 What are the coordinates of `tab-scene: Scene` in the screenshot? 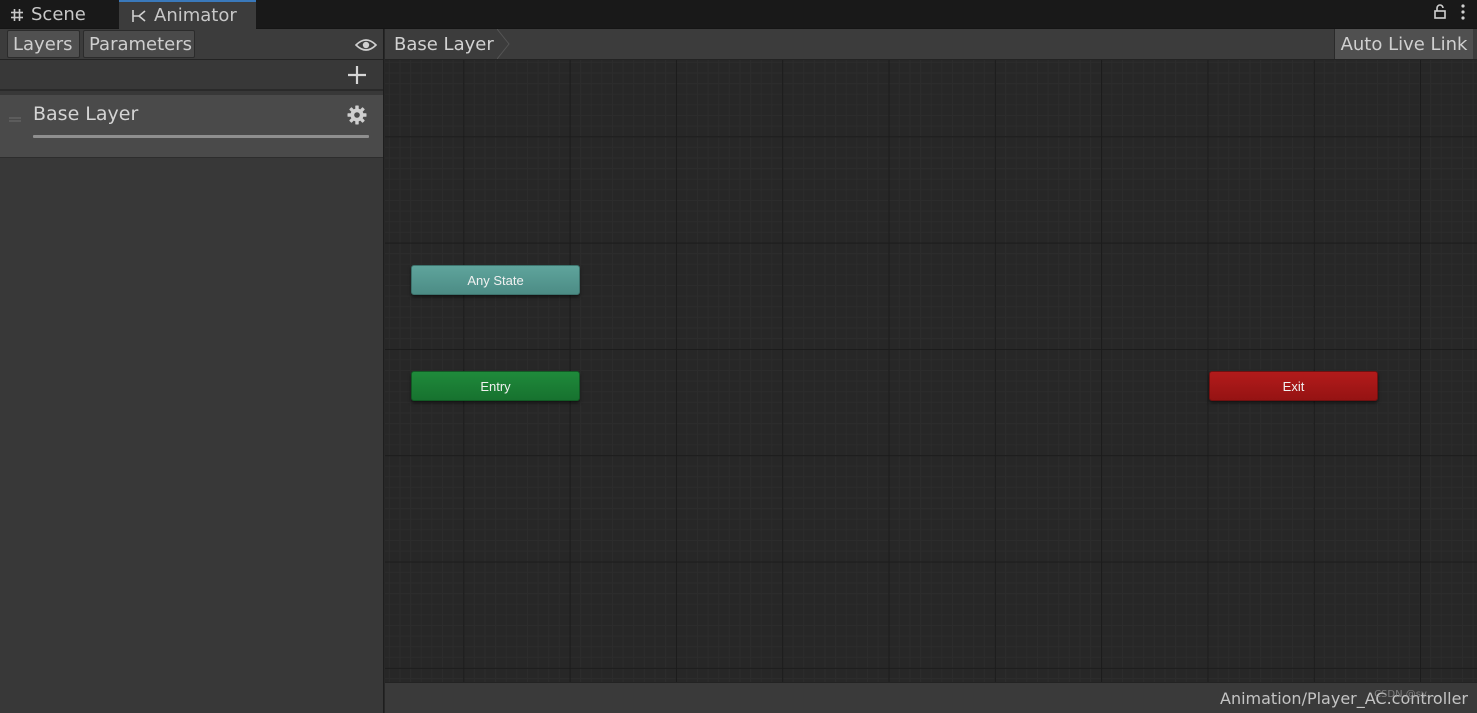 It's located at (59, 14).